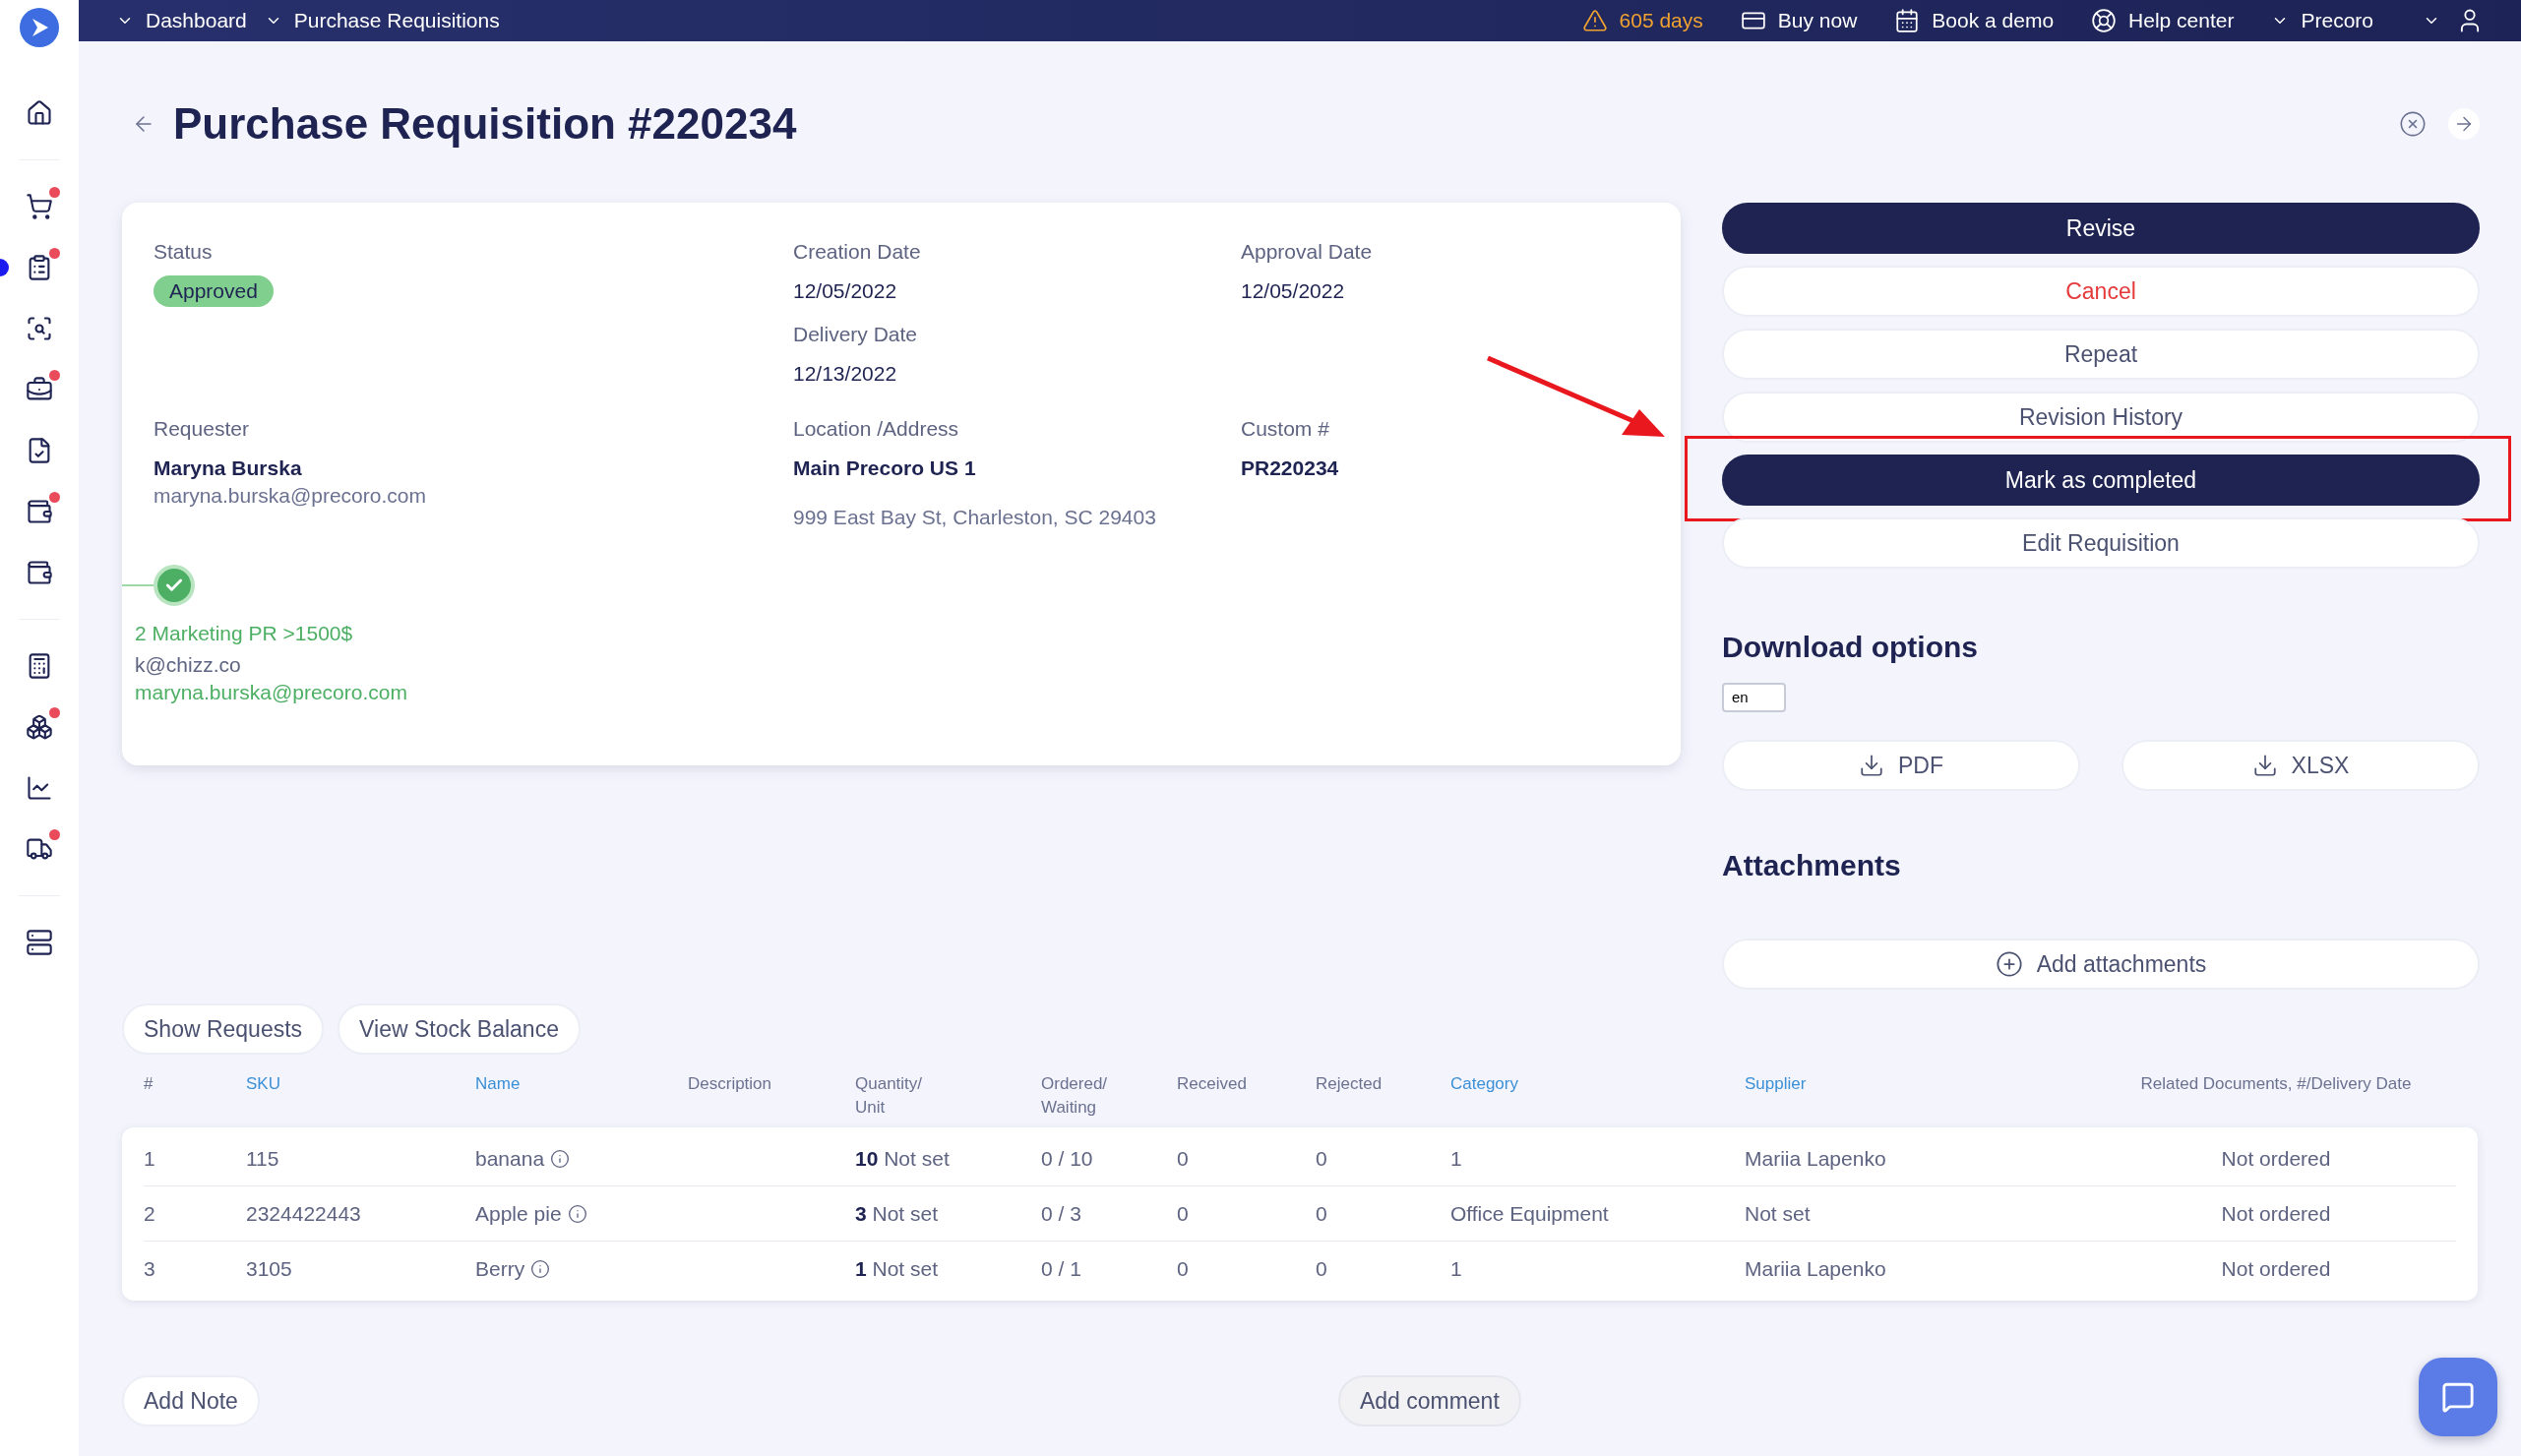  What do you see at coordinates (485, 124) in the screenshot?
I see `page-title: Purchase Requisition #220234` at bounding box center [485, 124].